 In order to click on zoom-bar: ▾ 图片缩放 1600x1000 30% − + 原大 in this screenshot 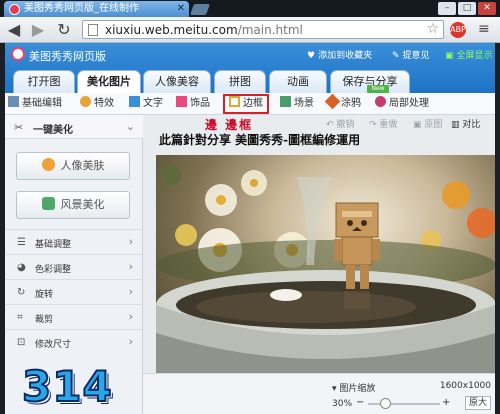, I will do `click(319, 393)`.